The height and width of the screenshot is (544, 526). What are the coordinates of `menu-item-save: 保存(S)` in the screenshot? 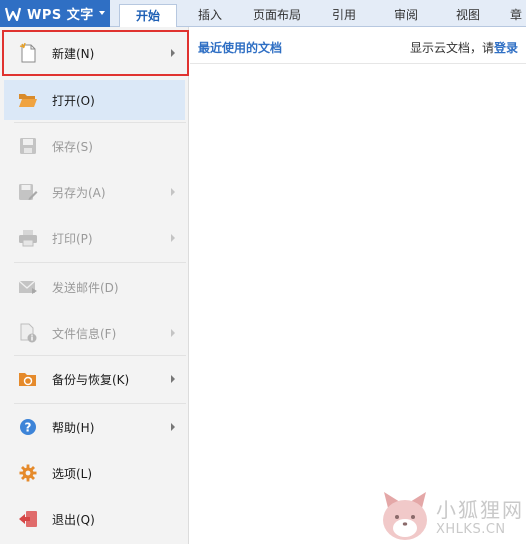 It's located at (94, 146).